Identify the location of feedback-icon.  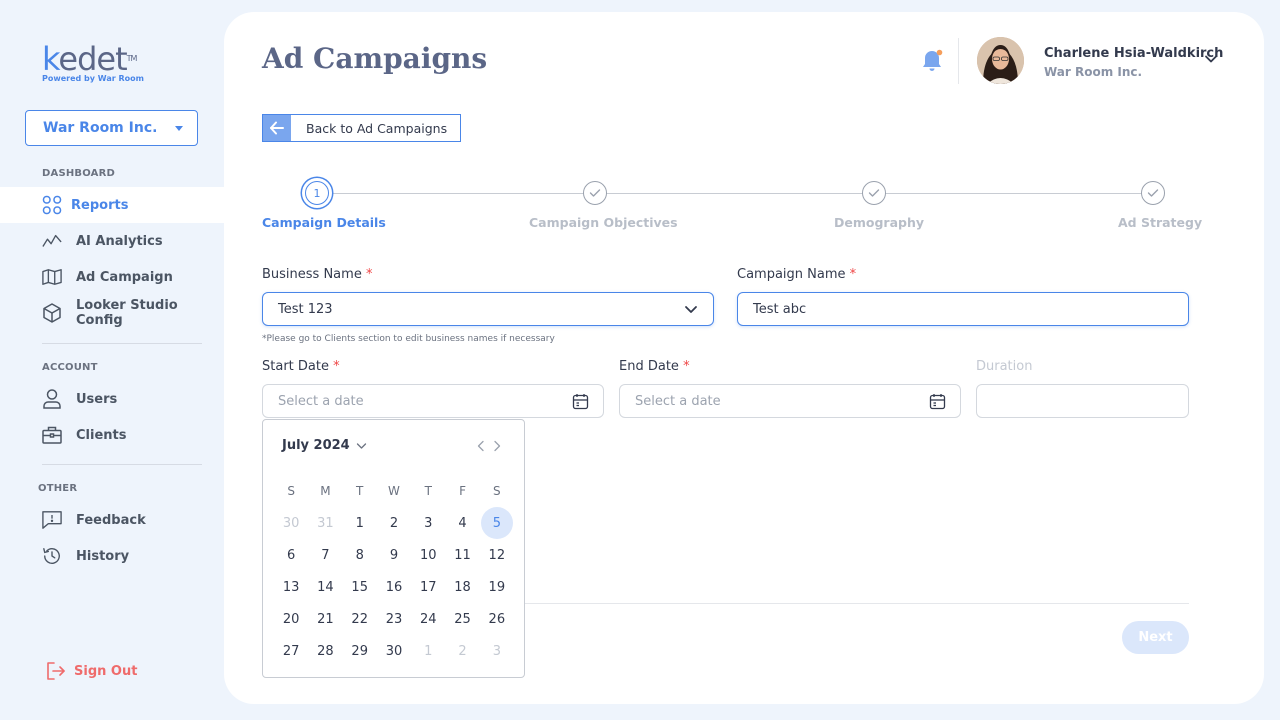
(52, 520).